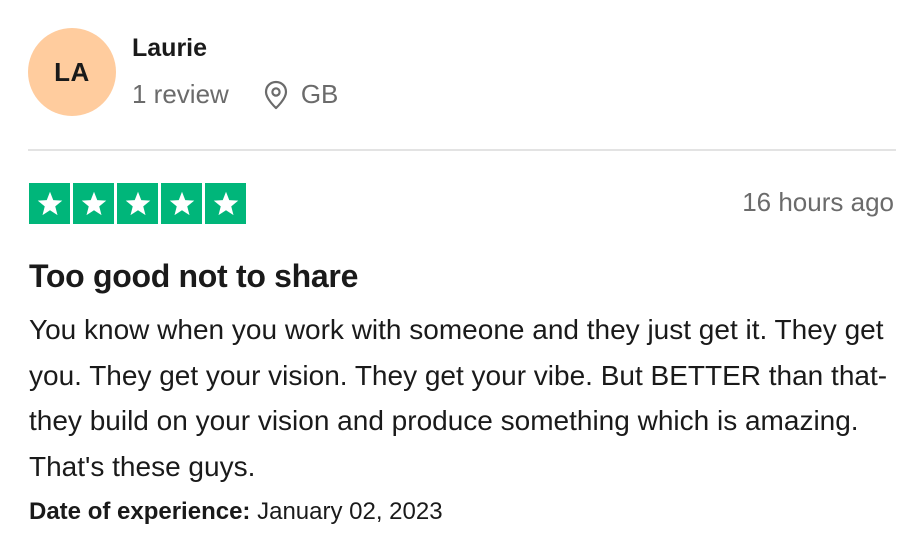  Describe the element at coordinates (140, 511) in the screenshot. I see `experience-label: Date of experience:` at that location.